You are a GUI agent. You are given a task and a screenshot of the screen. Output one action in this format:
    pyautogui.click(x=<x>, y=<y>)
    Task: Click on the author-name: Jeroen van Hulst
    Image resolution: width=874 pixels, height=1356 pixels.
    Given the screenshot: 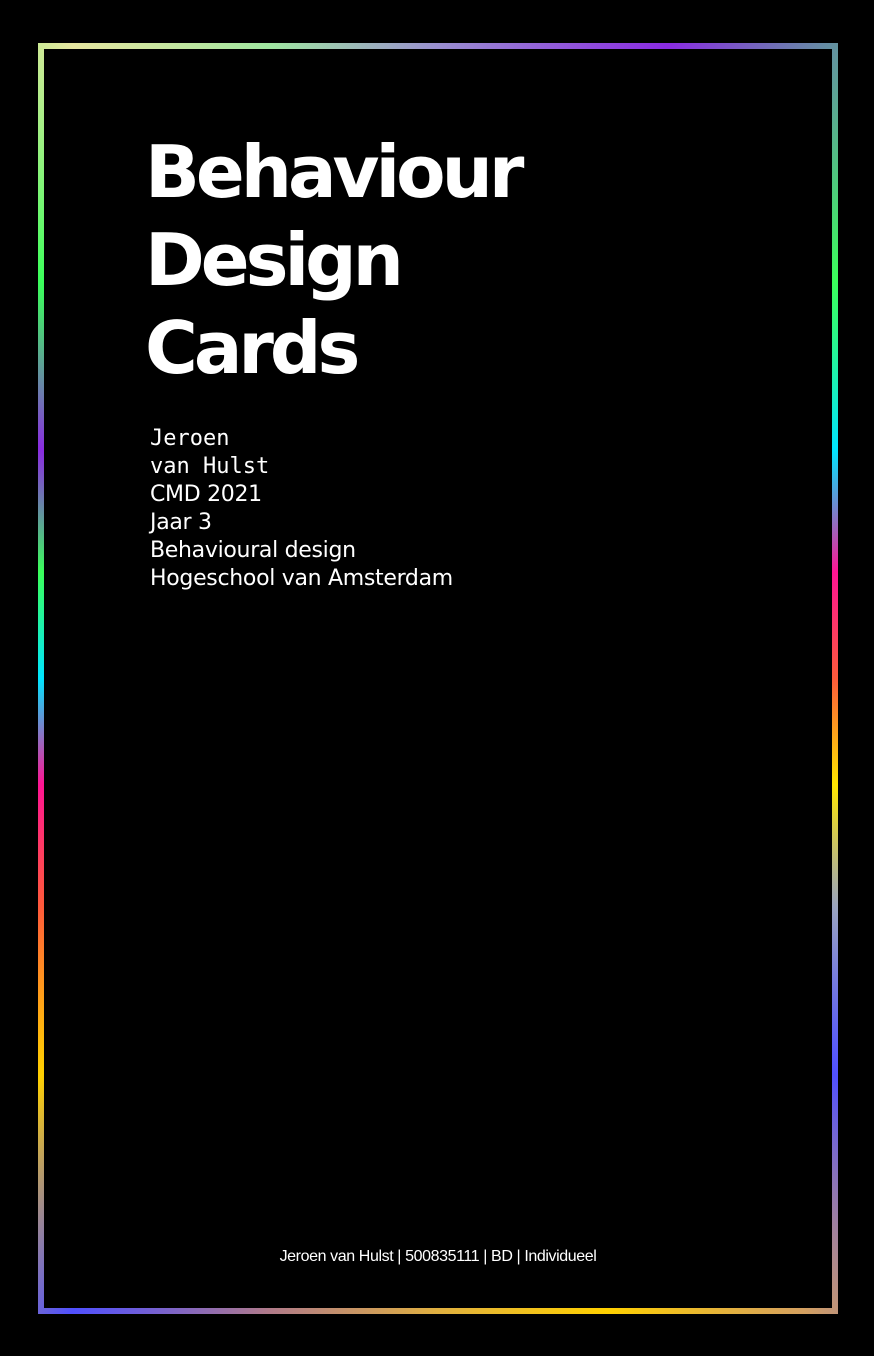 What is the action you would take?
    pyautogui.click(x=209, y=453)
    